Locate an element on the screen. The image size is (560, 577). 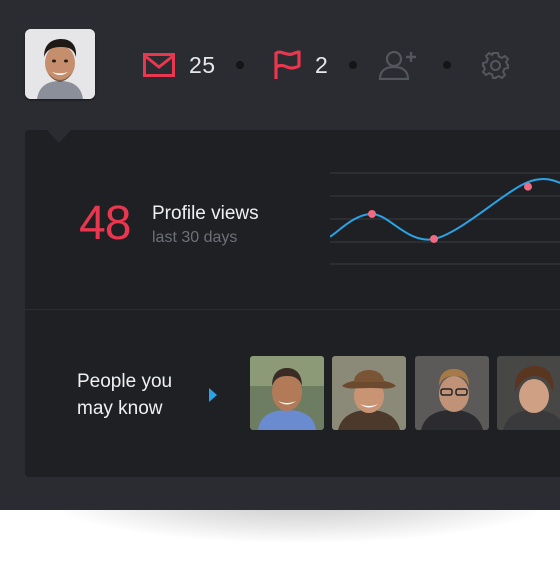
flags-count: 2 is located at coordinates (322, 64).